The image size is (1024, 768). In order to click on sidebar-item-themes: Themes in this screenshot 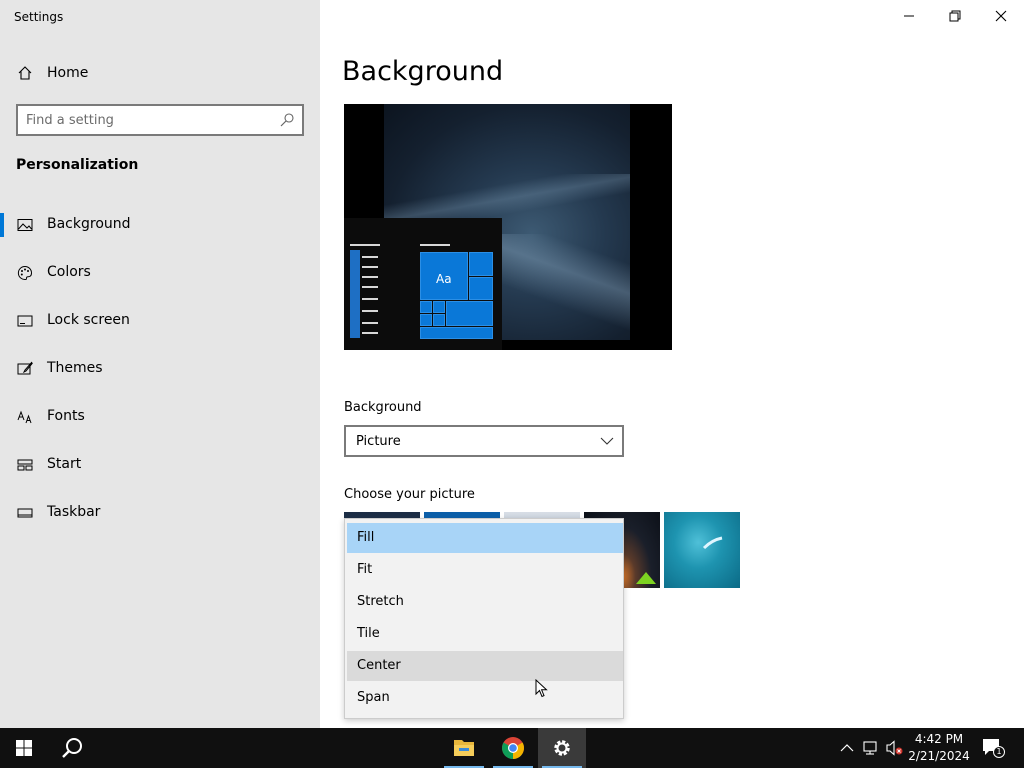, I will do `click(160, 369)`.